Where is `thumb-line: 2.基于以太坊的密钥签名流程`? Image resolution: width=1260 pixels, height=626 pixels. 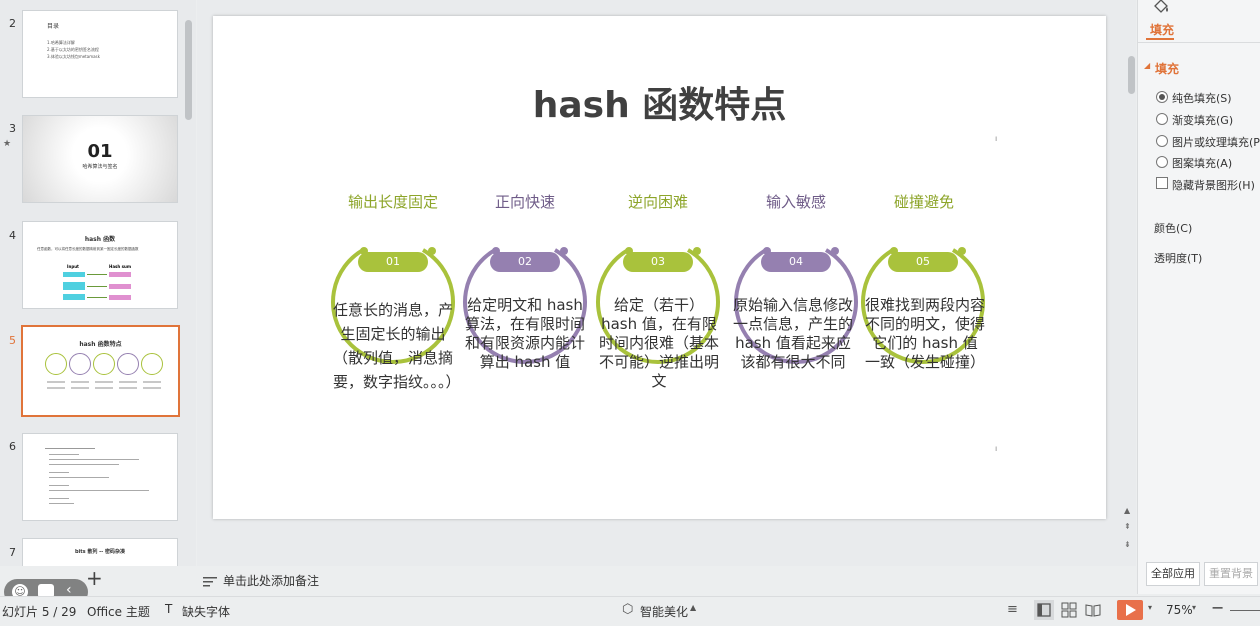
thumb-line: 2.基于以太坊的密钥签名流程 is located at coordinates (73, 49).